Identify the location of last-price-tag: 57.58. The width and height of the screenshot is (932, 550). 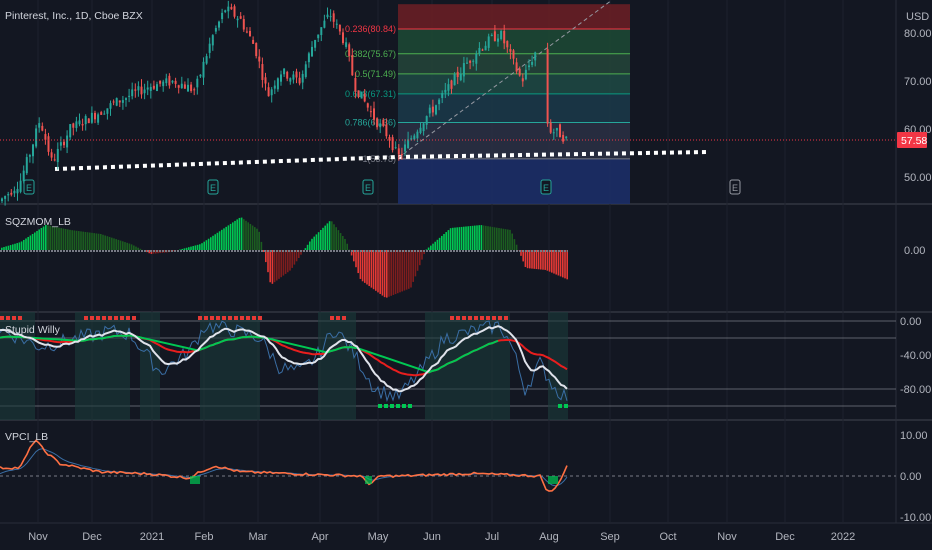
(912, 140).